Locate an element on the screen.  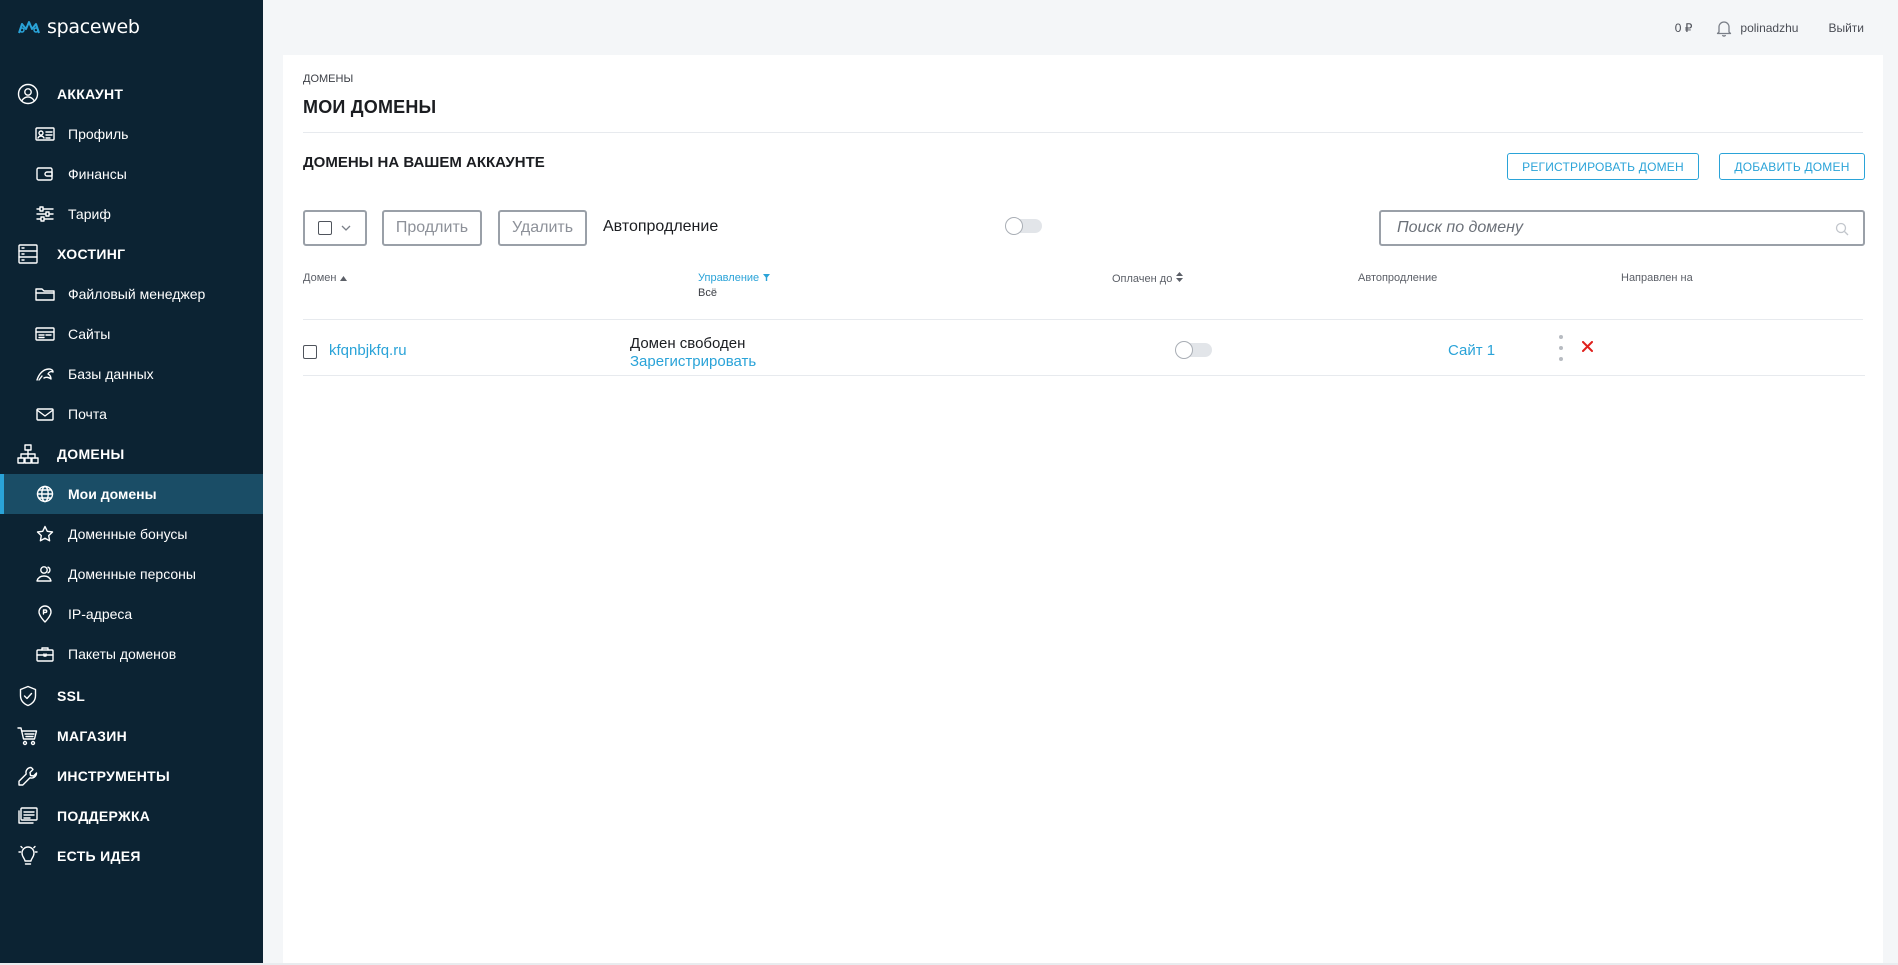
folder-icon is located at coordinates (45, 294).